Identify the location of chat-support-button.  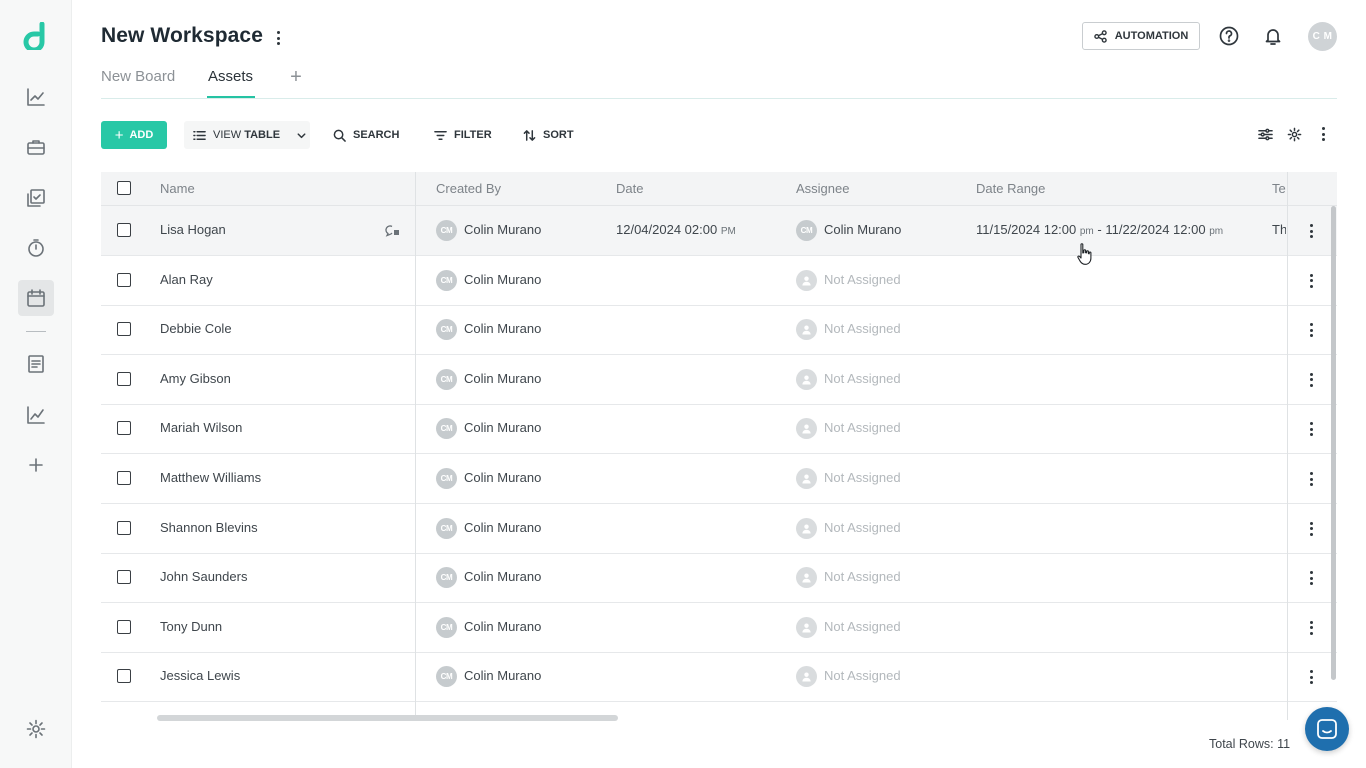
(1327, 729).